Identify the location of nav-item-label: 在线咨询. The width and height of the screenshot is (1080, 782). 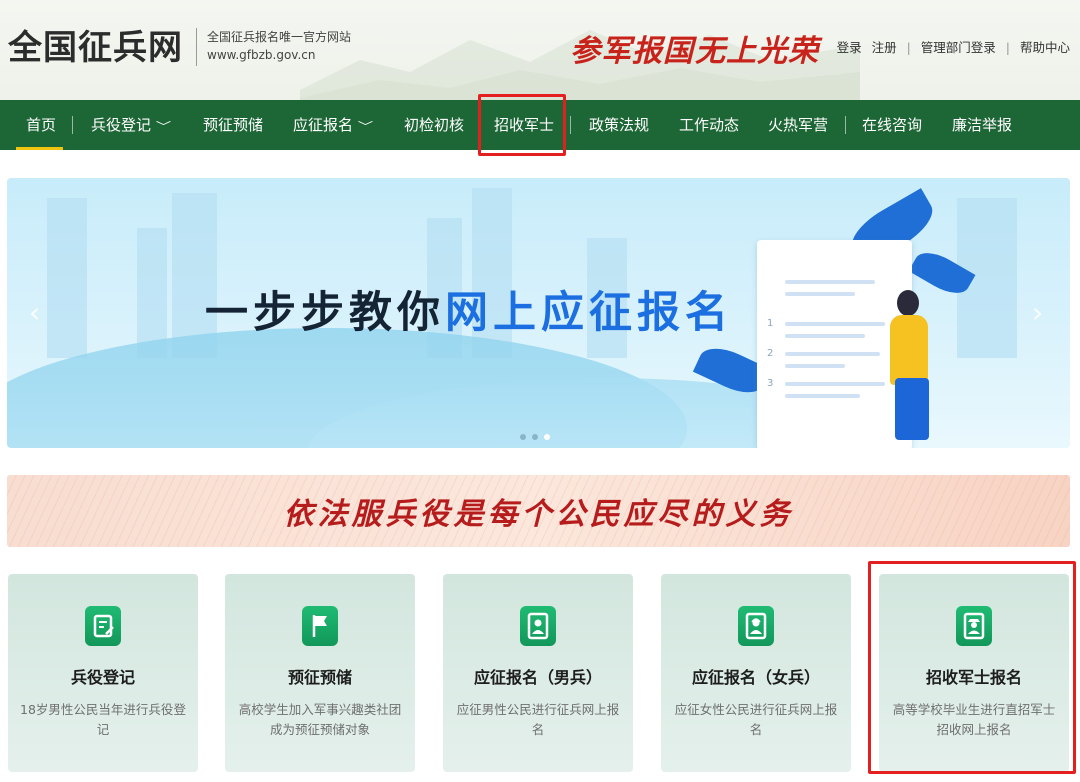
(892, 125).